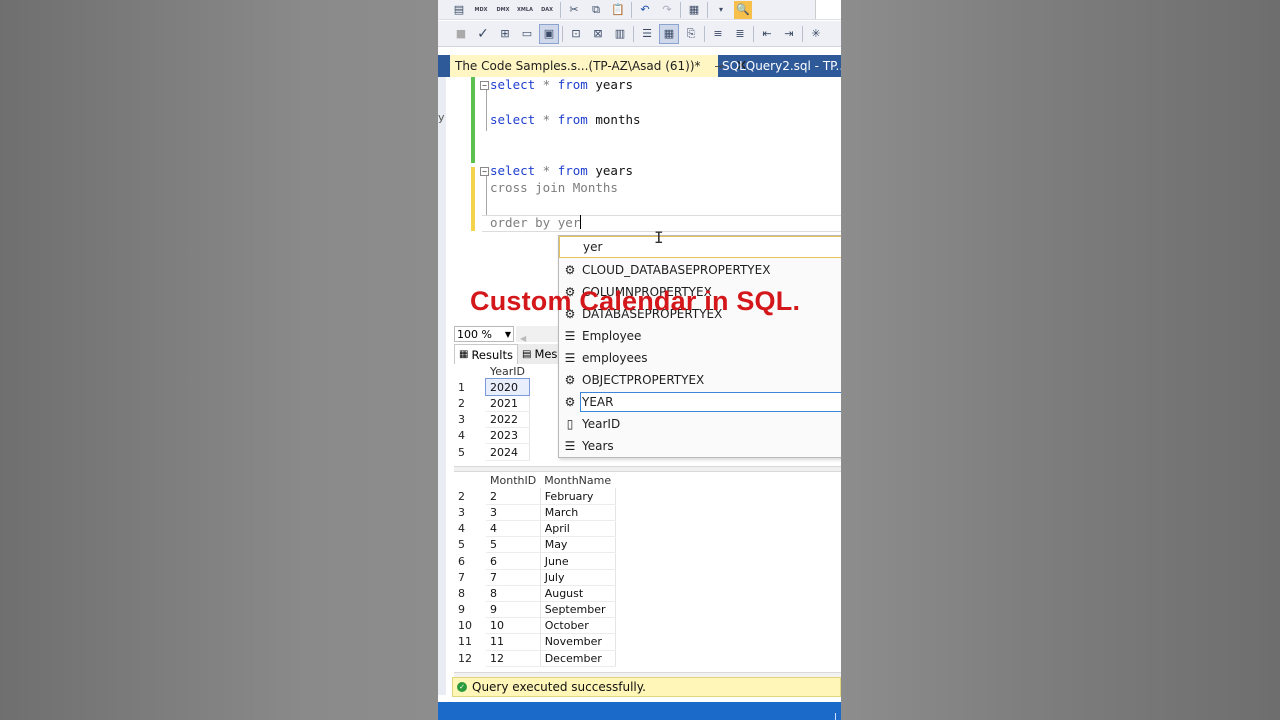  I want to click on grid-cell: 6, so click(513, 561).